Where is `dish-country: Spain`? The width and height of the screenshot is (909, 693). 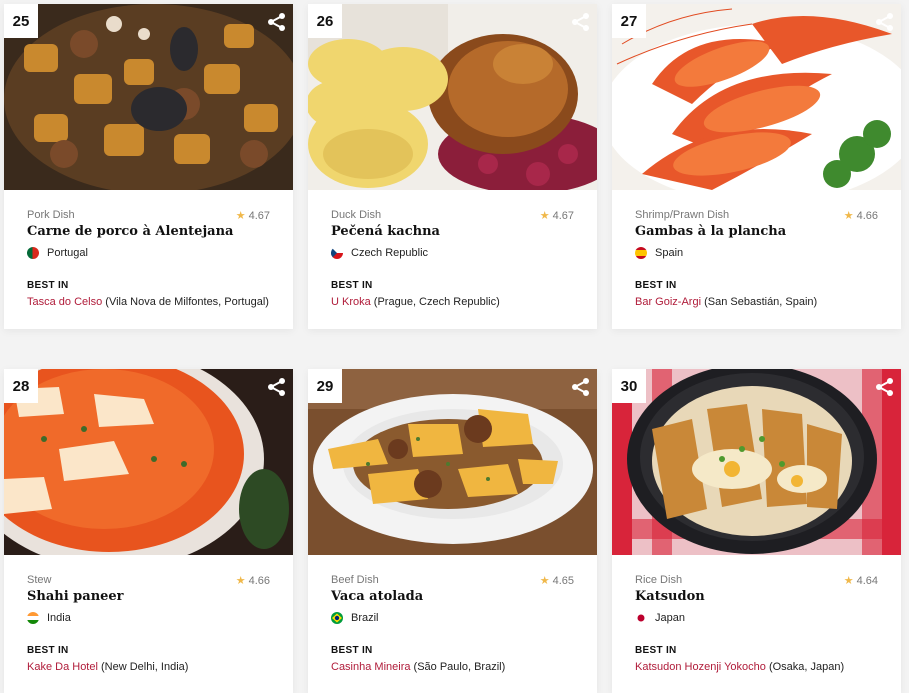
dish-country: Spain is located at coordinates (756, 253).